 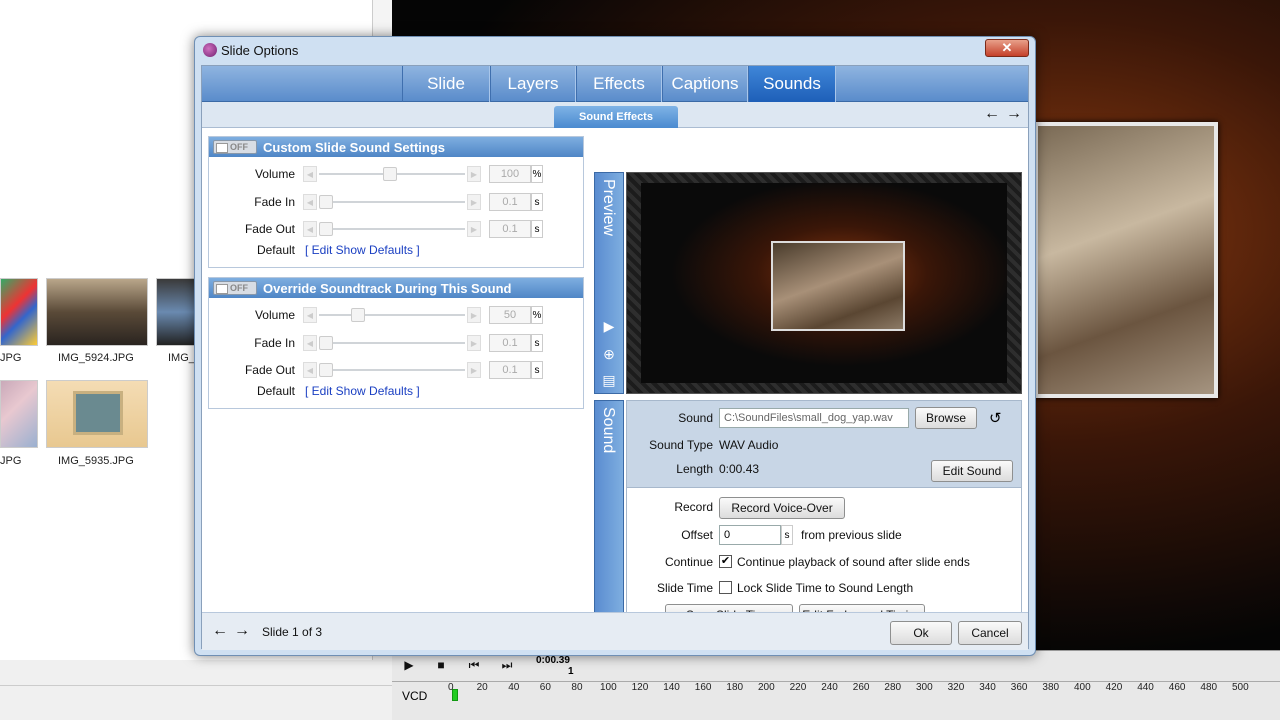 I want to click on sound-type-value: WAV Audio, so click(x=749, y=445).